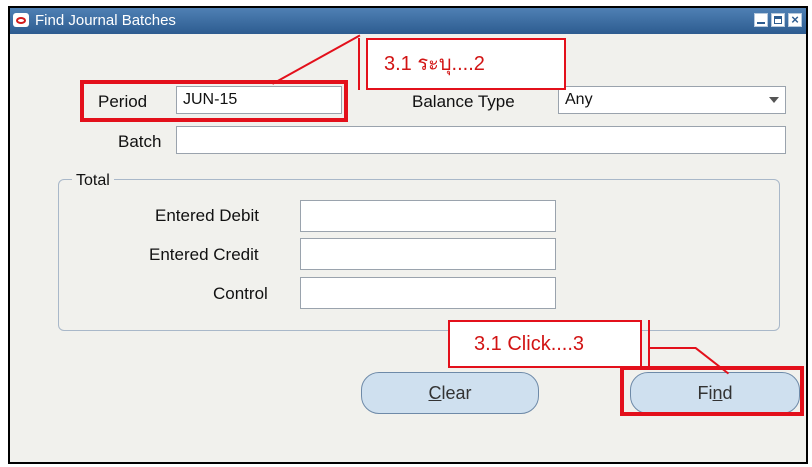  I want to click on entered-credit-label: Entered Credit, so click(204, 254).